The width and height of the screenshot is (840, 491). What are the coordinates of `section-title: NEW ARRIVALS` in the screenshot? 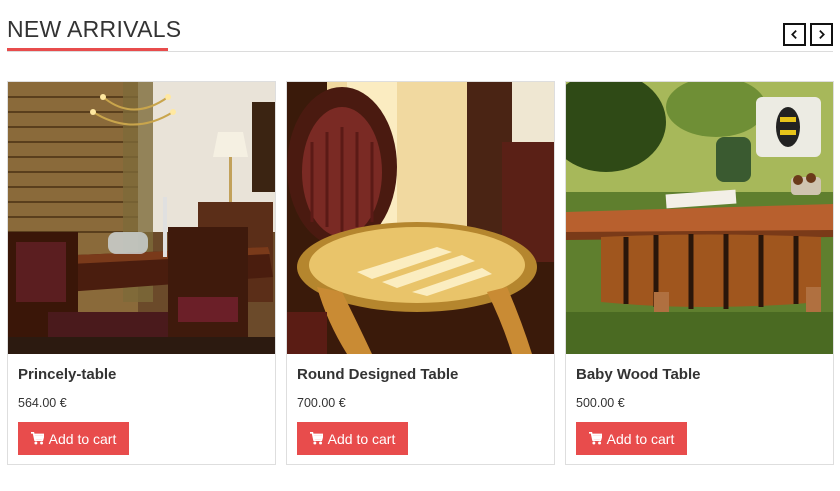 It's located at (94, 29).